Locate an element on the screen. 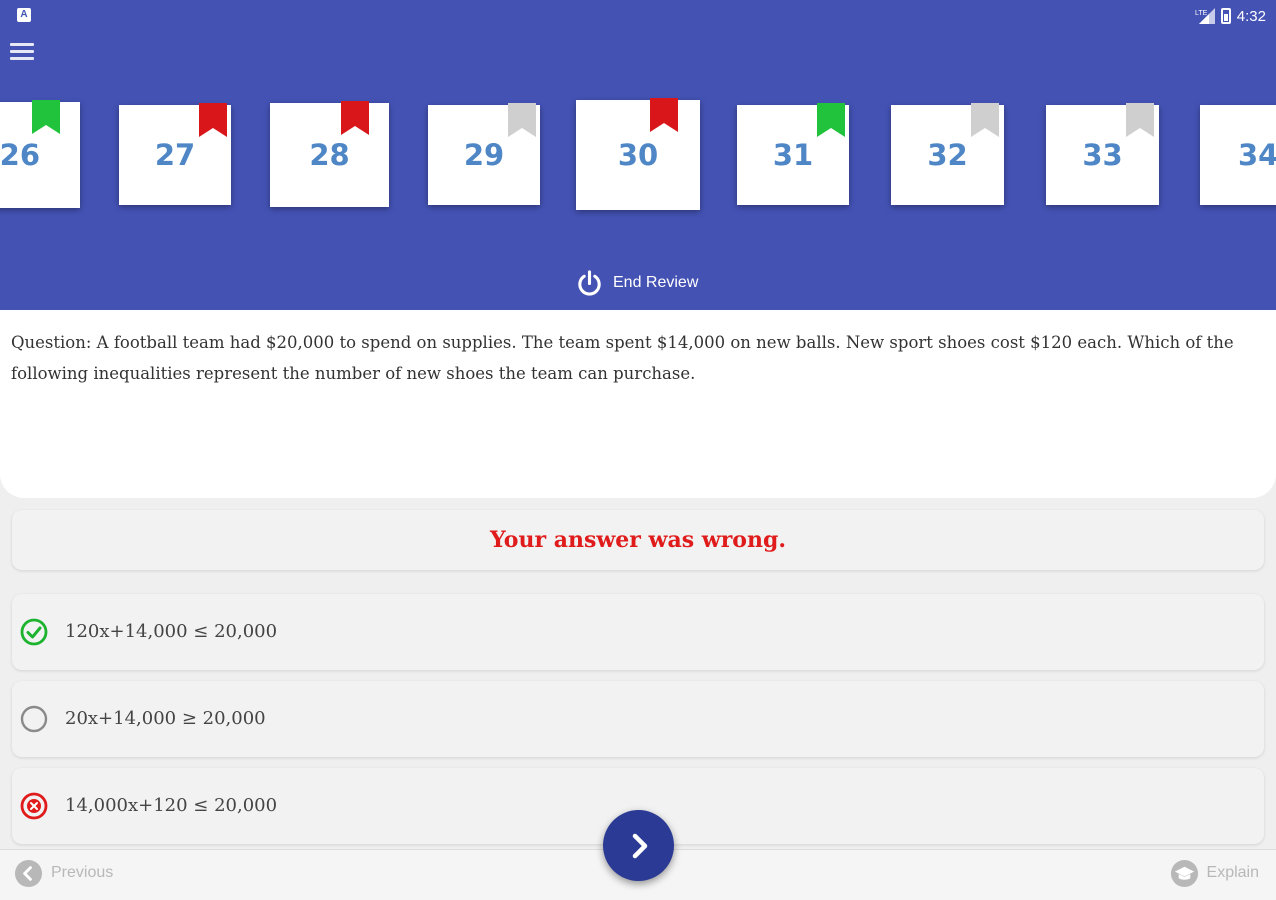 The height and width of the screenshot is (900, 1276). empty-circle-icon is located at coordinates (34, 719).